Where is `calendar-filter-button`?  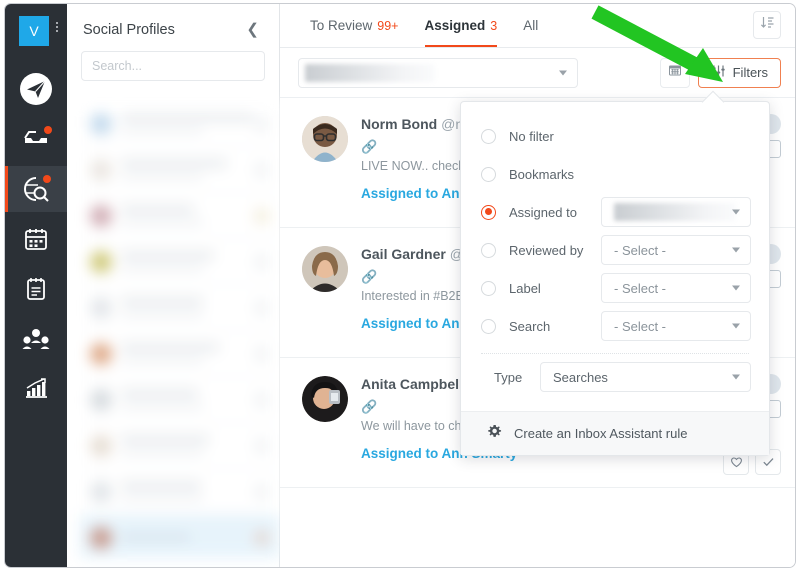 calendar-filter-button is located at coordinates (674, 72).